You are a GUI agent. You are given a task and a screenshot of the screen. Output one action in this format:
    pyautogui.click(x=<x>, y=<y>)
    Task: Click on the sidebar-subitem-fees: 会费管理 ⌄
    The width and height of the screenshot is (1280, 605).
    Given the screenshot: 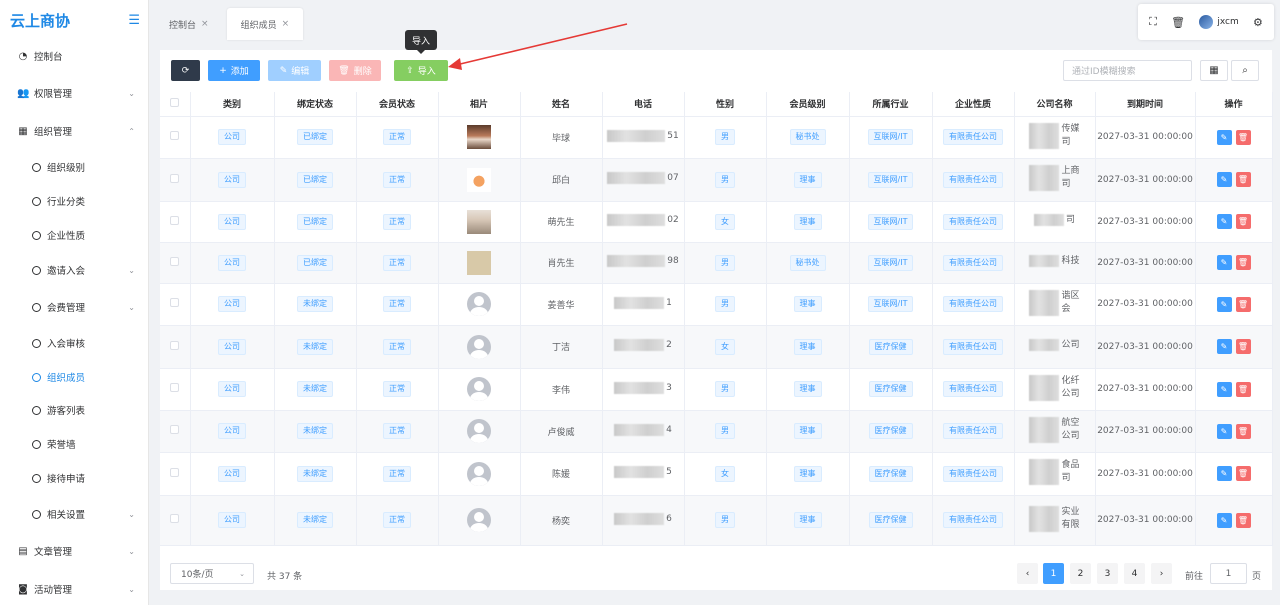 What is the action you would take?
    pyautogui.click(x=74, y=307)
    